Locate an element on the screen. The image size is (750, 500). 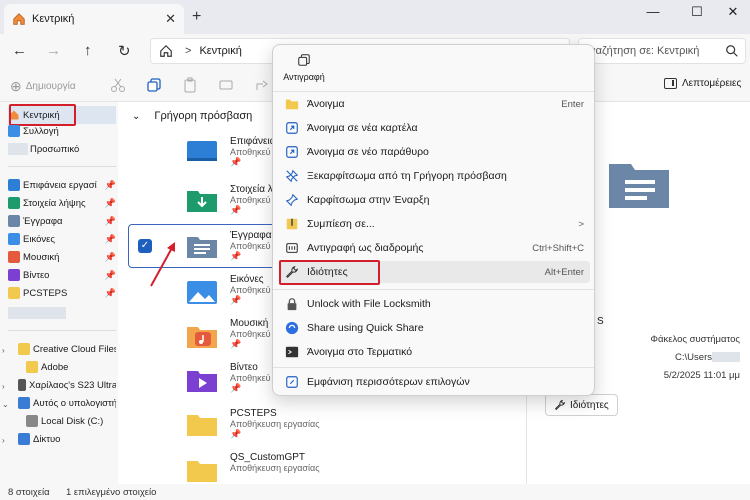
tab-label: Κεντρική is located at coordinates (53, 19).